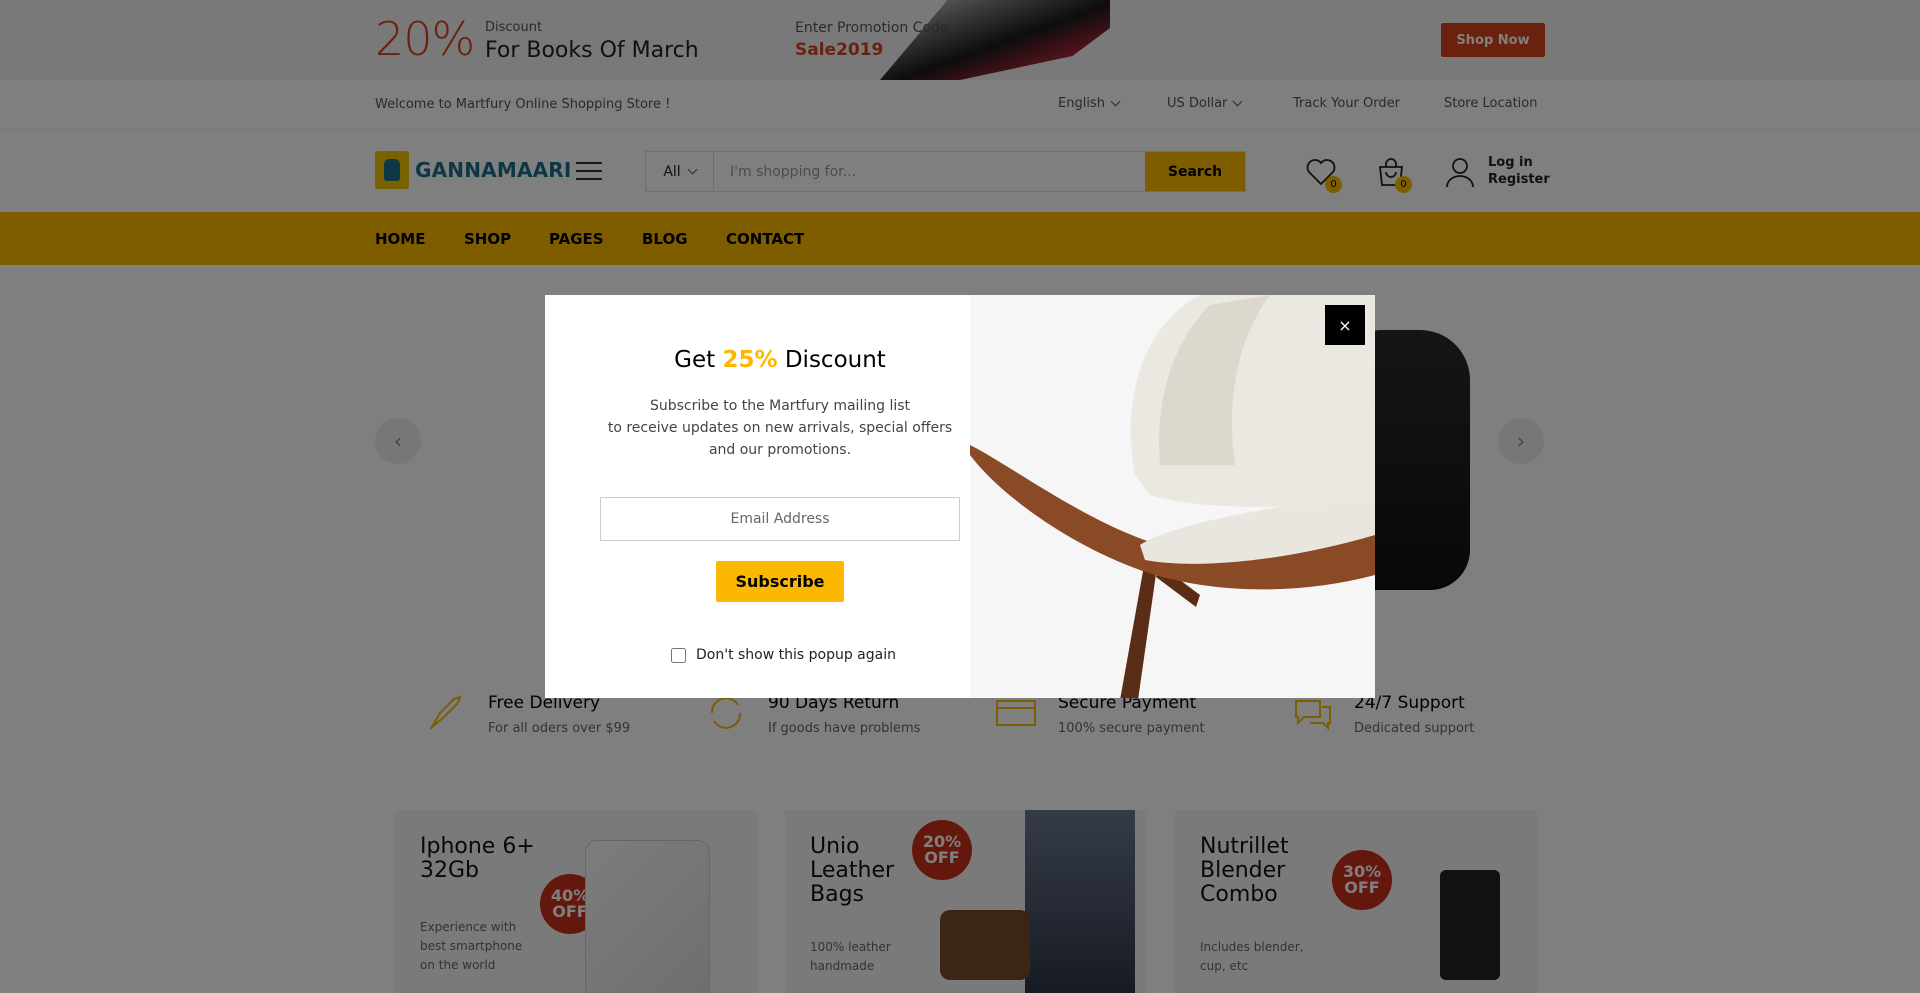 The height and width of the screenshot is (993, 1920). What do you see at coordinates (678, 655) in the screenshot?
I see `dont-show-checkbox` at bounding box center [678, 655].